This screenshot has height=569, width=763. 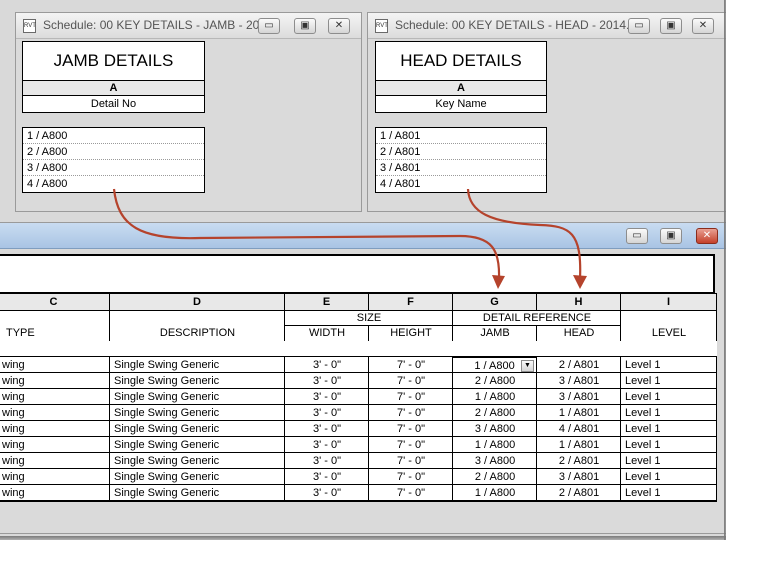 What do you see at coordinates (461, 136) in the screenshot?
I see `list-item: 1 / A801` at bounding box center [461, 136].